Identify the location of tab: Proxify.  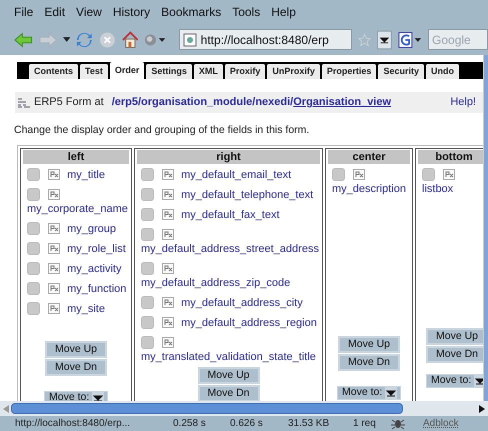
(245, 71).